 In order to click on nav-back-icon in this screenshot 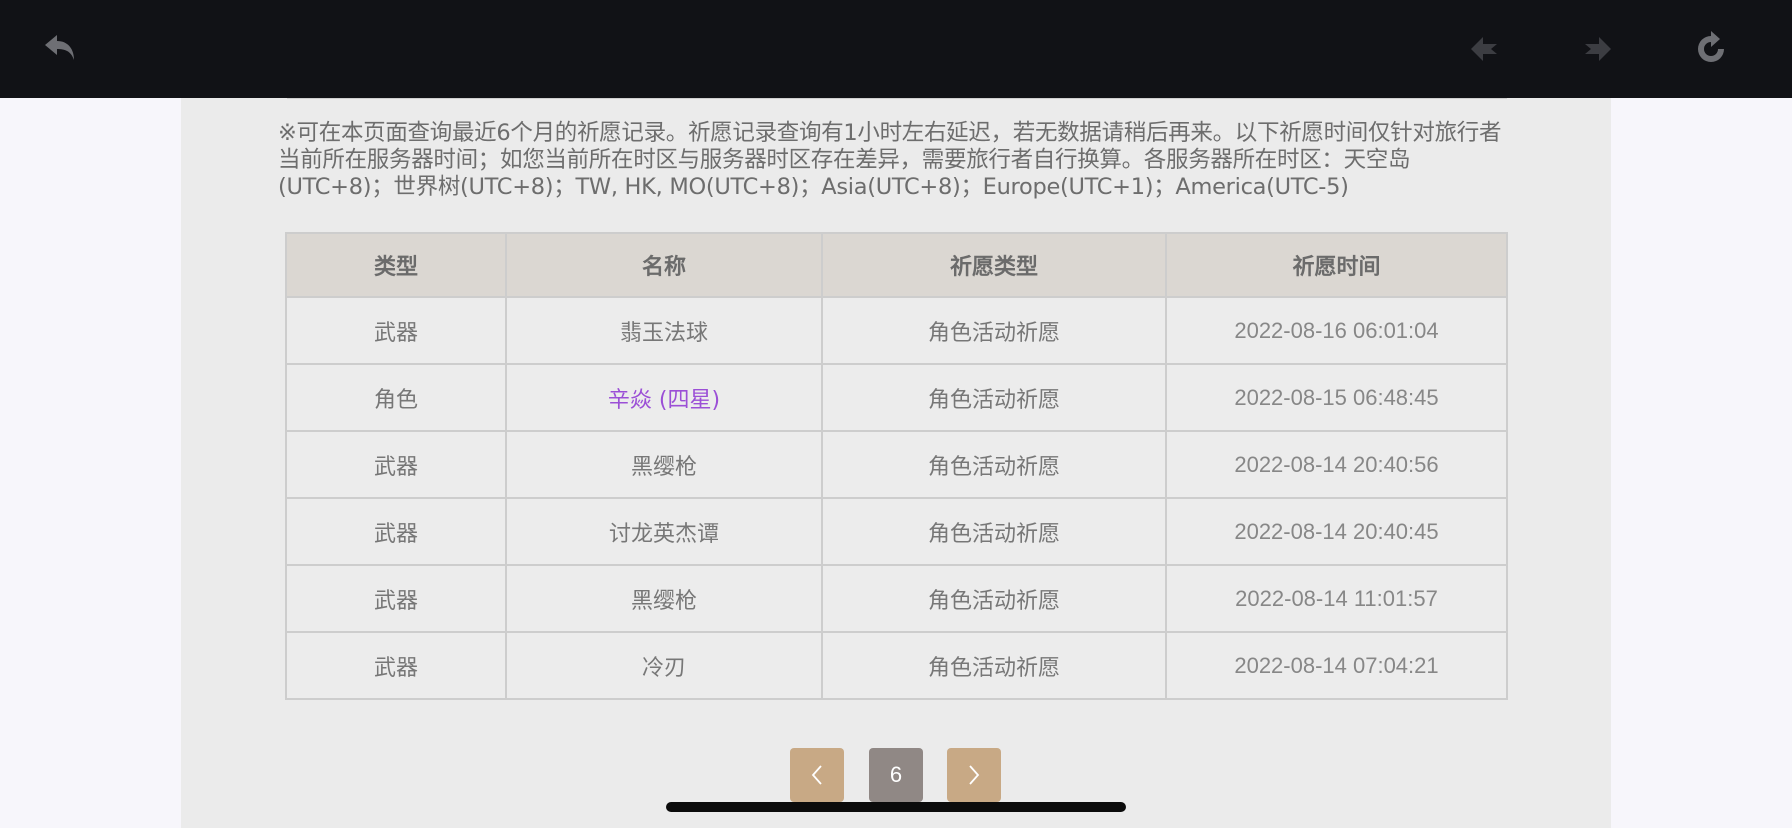, I will do `click(1484, 49)`.